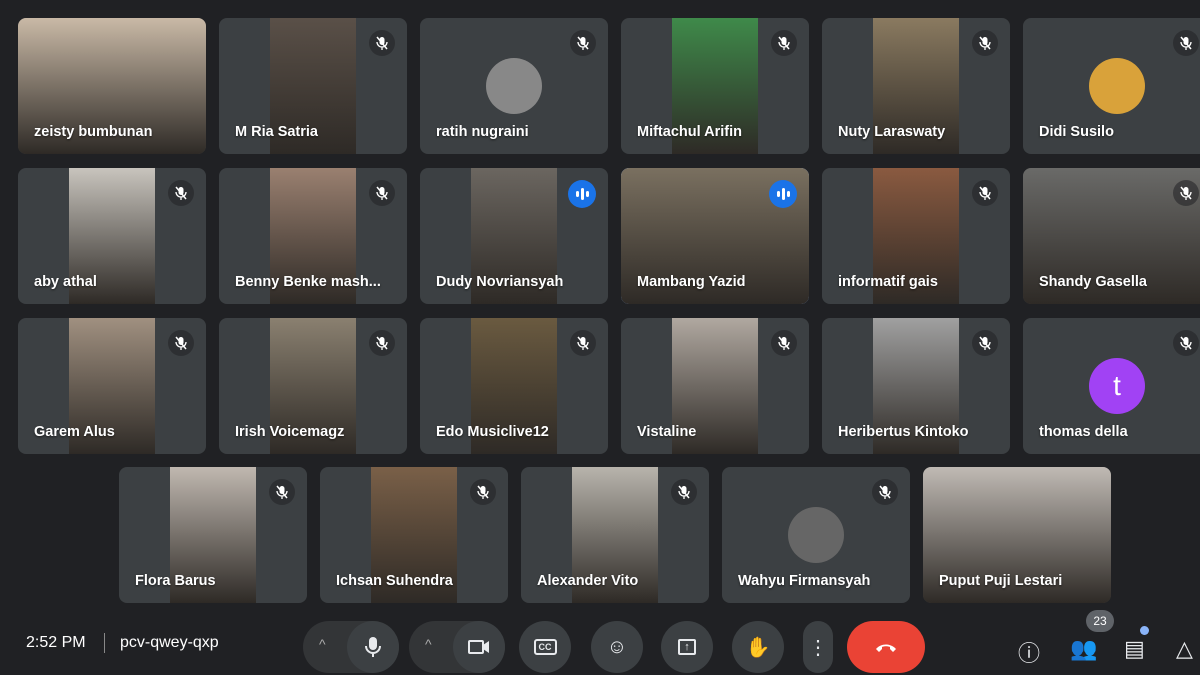 Image resolution: width=1200 pixels, height=675 pixels. What do you see at coordinates (1144, 630) in the screenshot?
I see `chat-notification-dot` at bounding box center [1144, 630].